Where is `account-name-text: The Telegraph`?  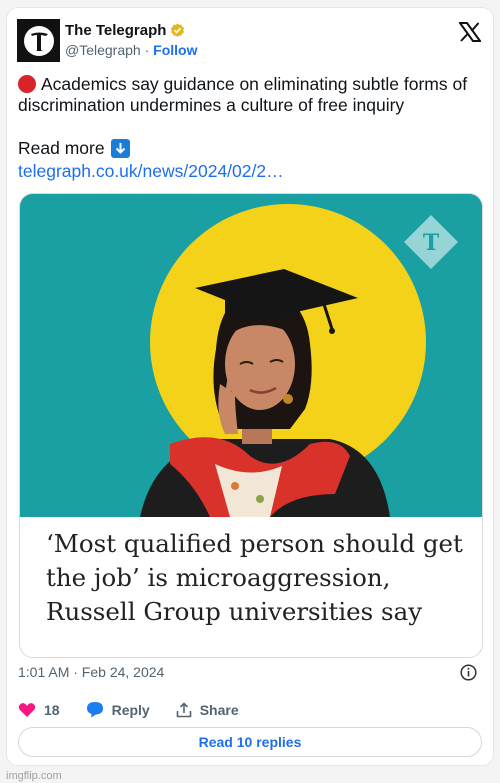
account-name-text: The Telegraph is located at coordinates (115, 30).